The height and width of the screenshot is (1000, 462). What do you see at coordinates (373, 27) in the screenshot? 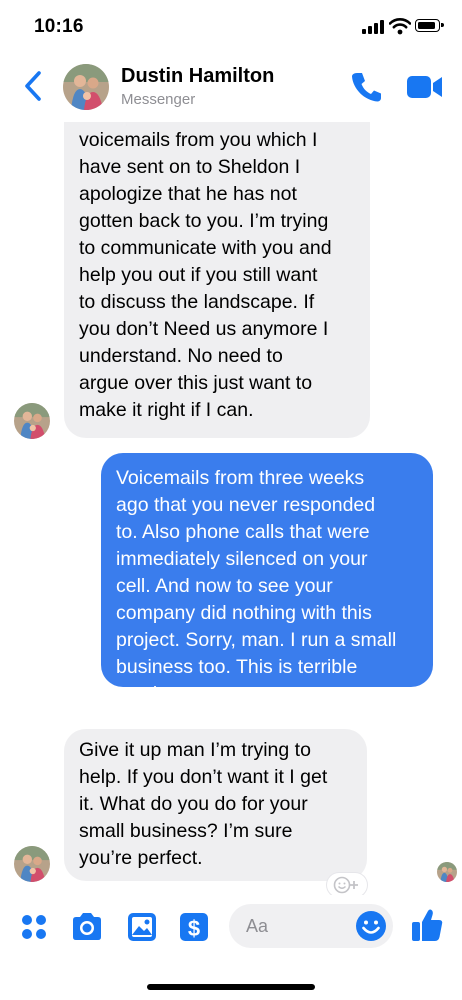
I see `signal-icon` at bounding box center [373, 27].